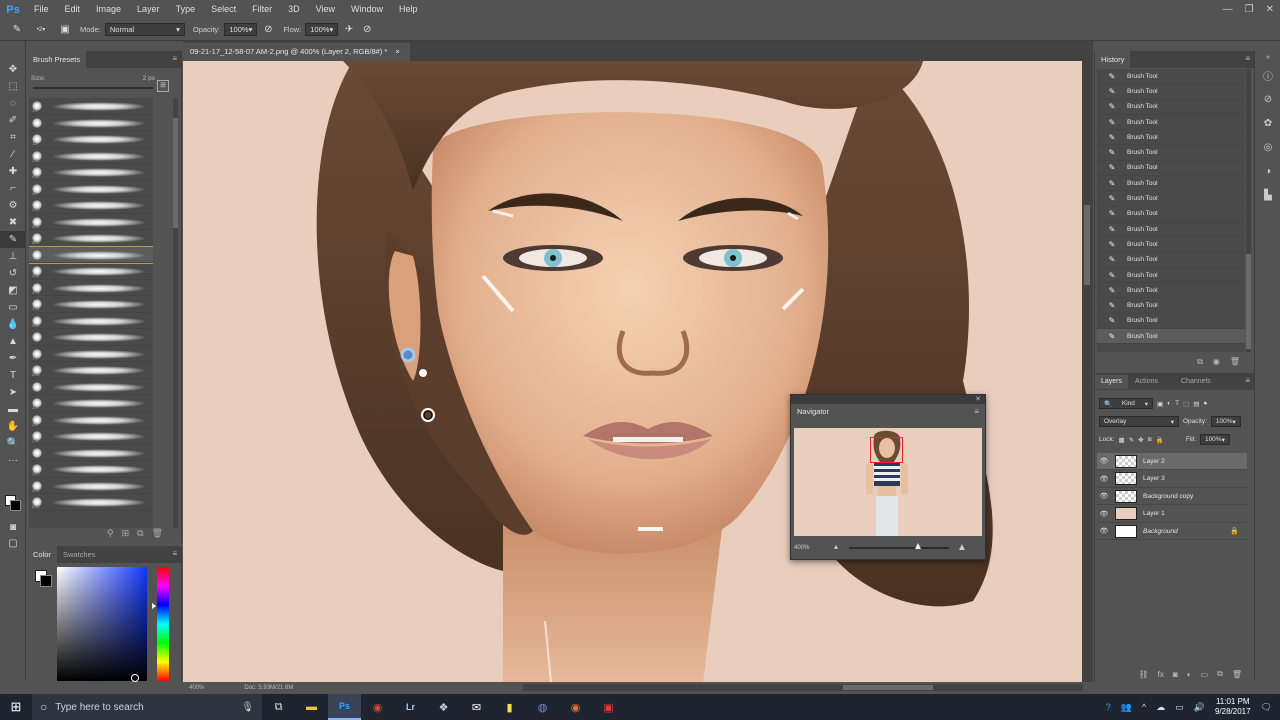 The height and width of the screenshot is (720, 1280). Describe the element at coordinates (91, 156) in the screenshot. I see `brush-preset-item: 300` at that location.